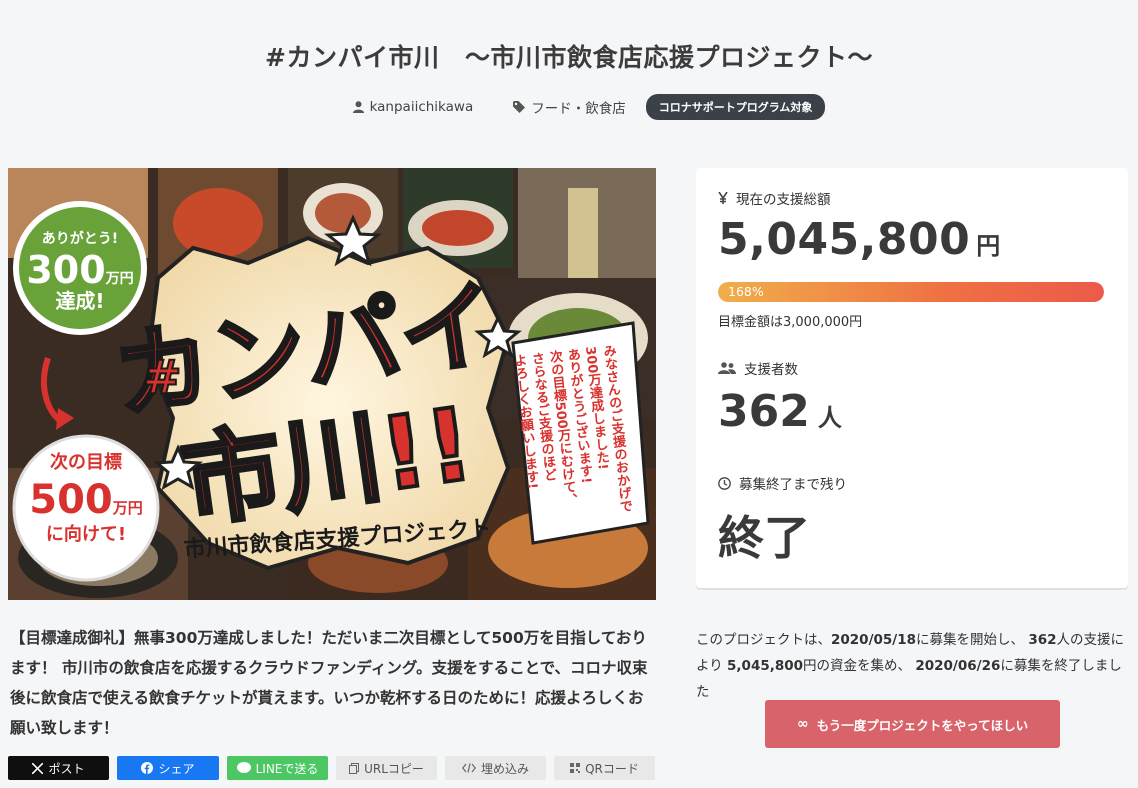 The height and width of the screenshot is (788, 1138). Describe the element at coordinates (358, 107) in the screenshot. I see `user-icon` at that location.